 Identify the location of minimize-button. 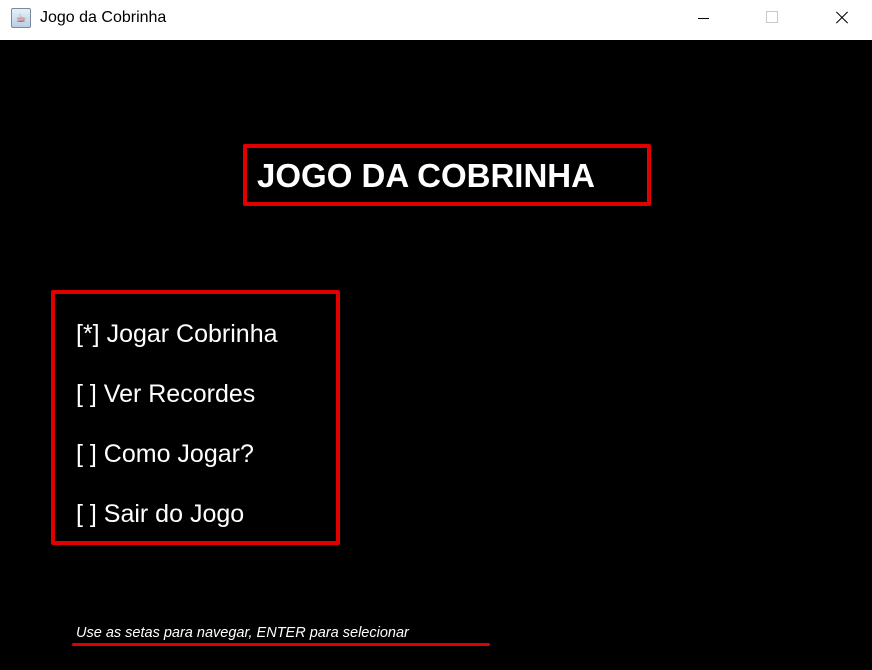
(703, 20).